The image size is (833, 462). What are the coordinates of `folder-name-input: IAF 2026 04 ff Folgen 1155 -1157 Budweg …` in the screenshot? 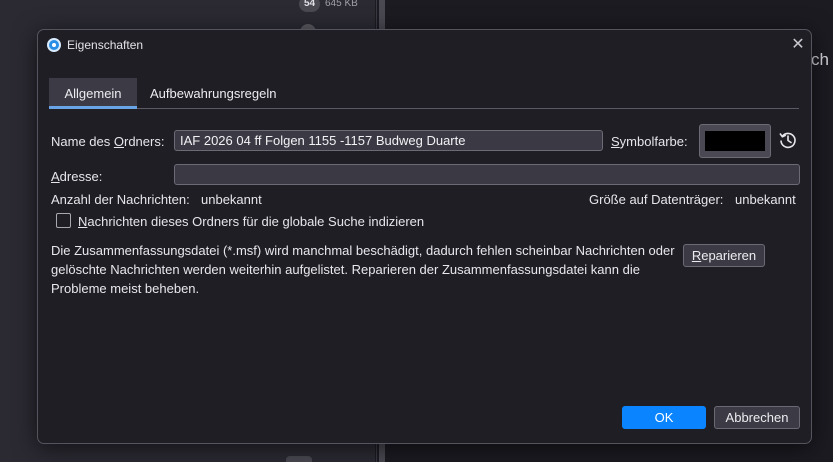 It's located at (388, 140).